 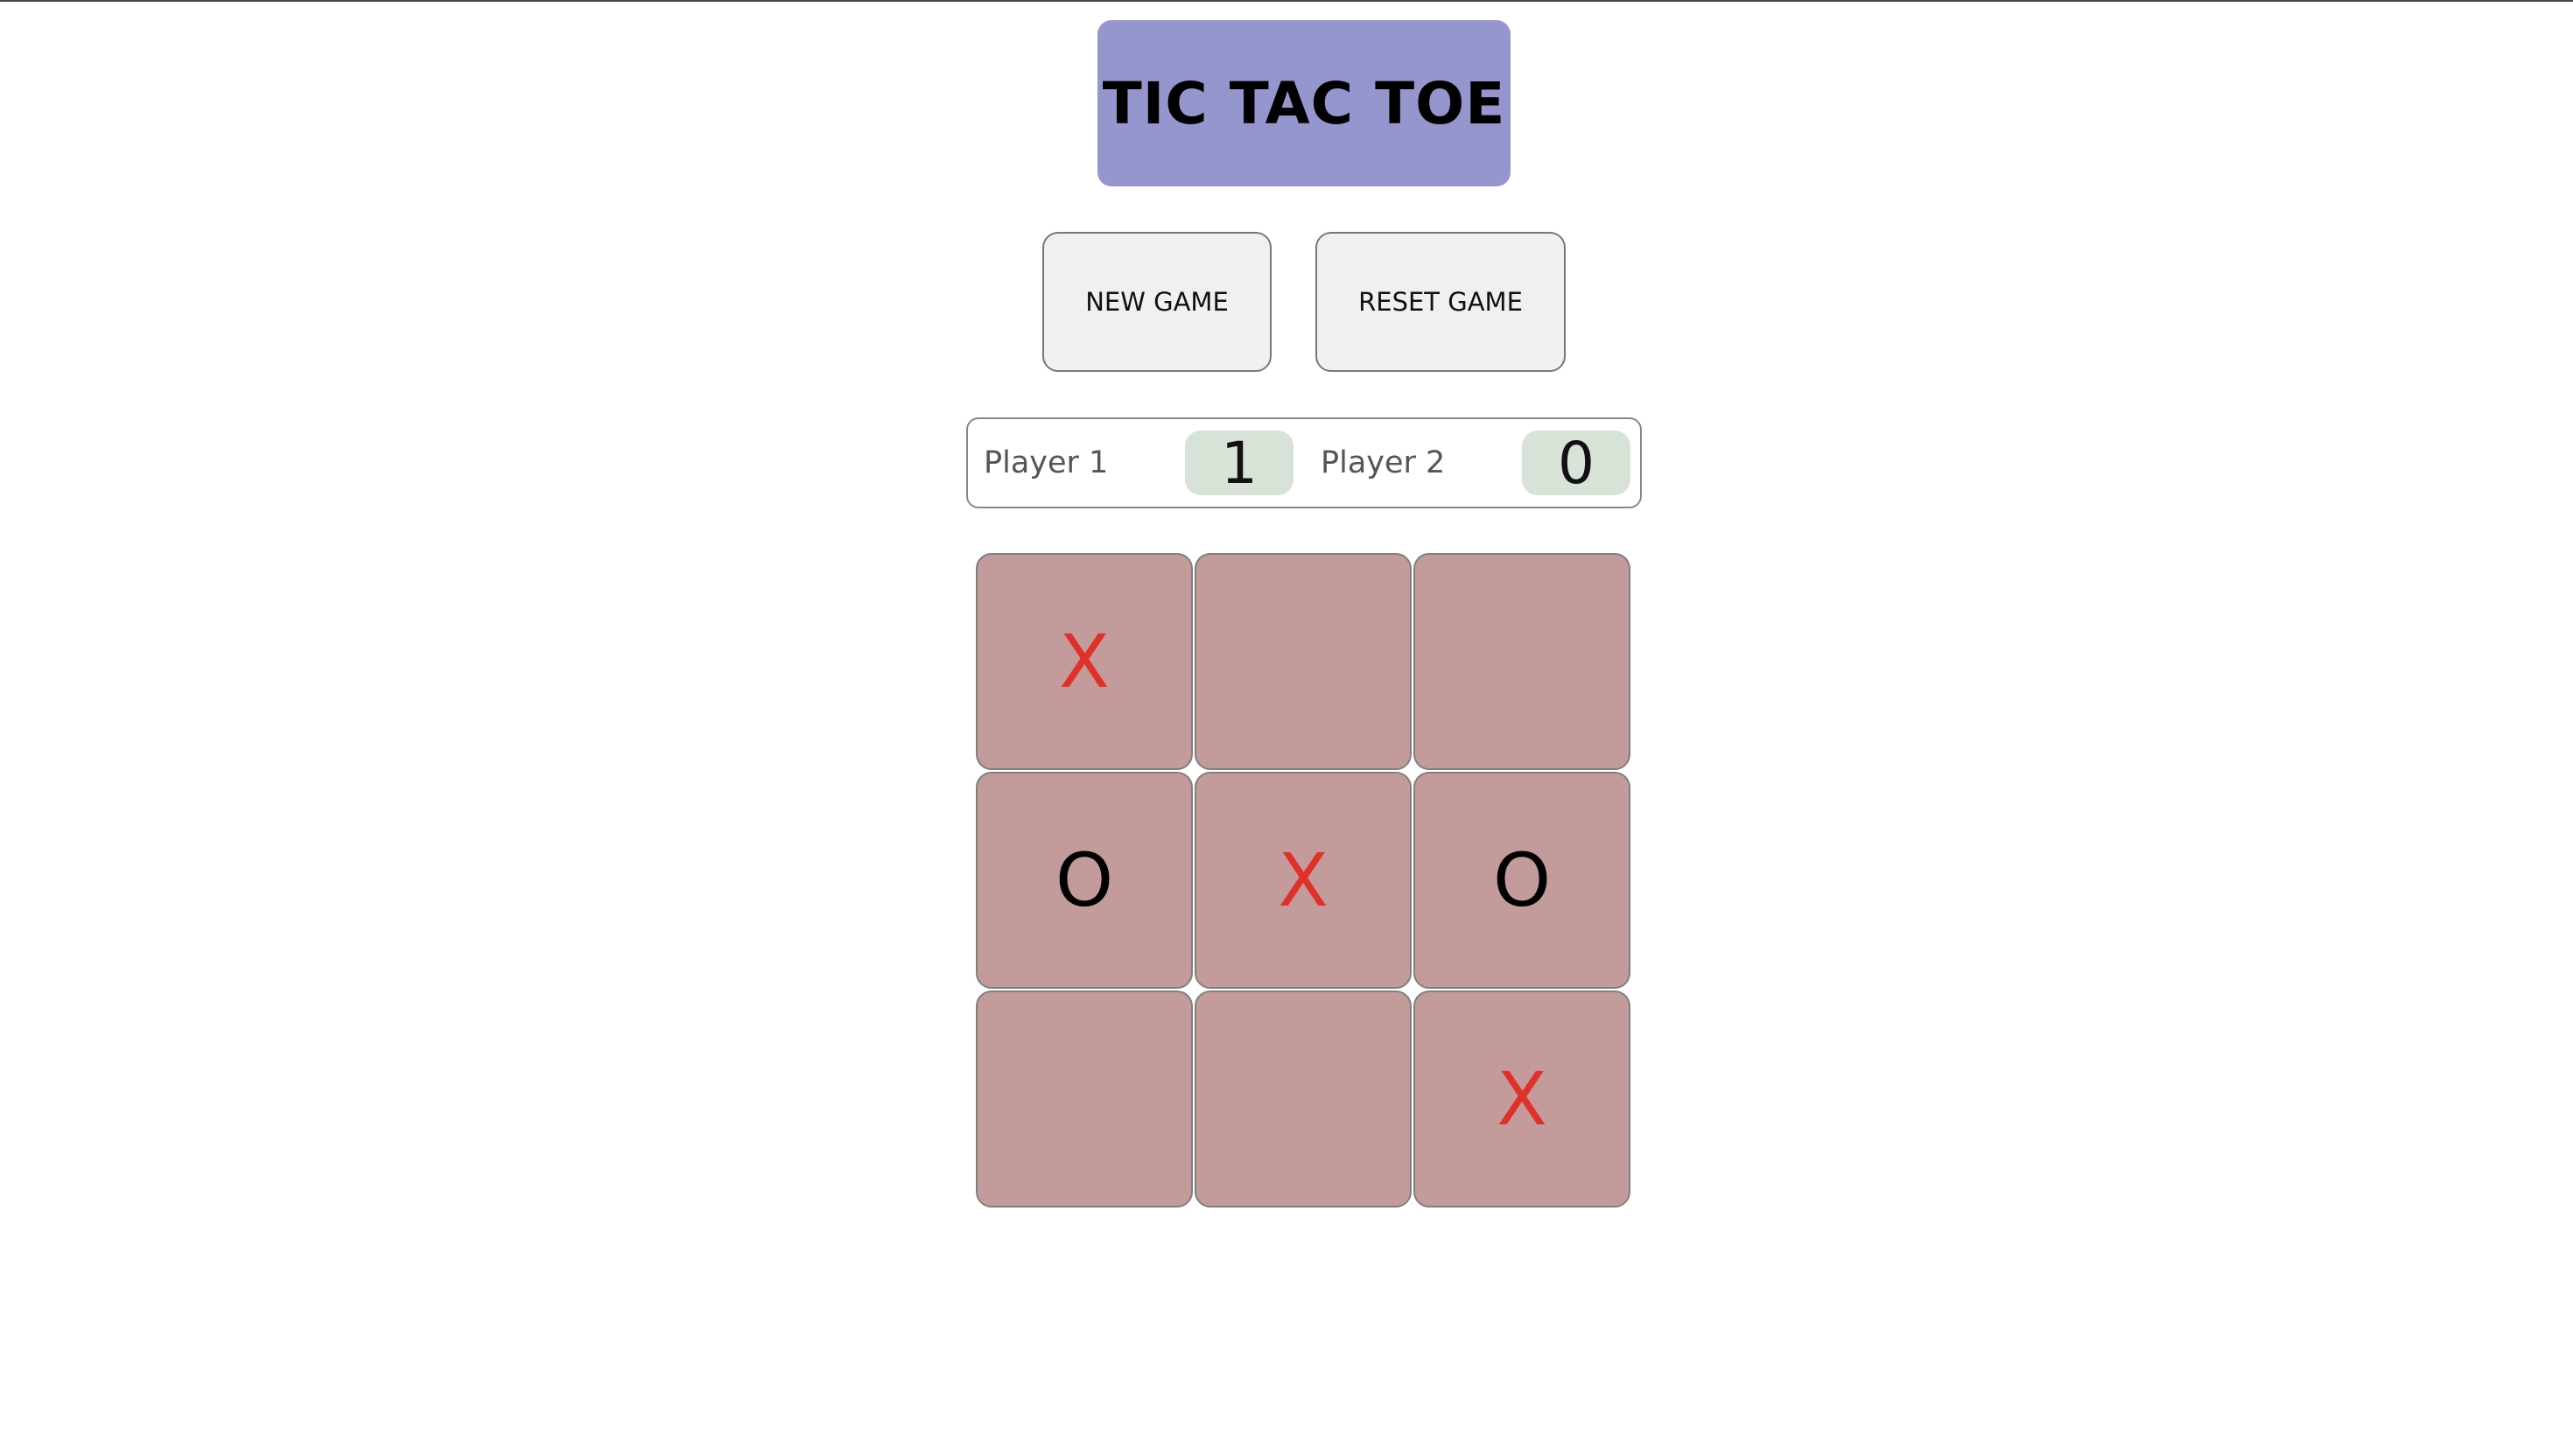 I want to click on page-title: TIC TAC TOE, so click(x=1304, y=103).